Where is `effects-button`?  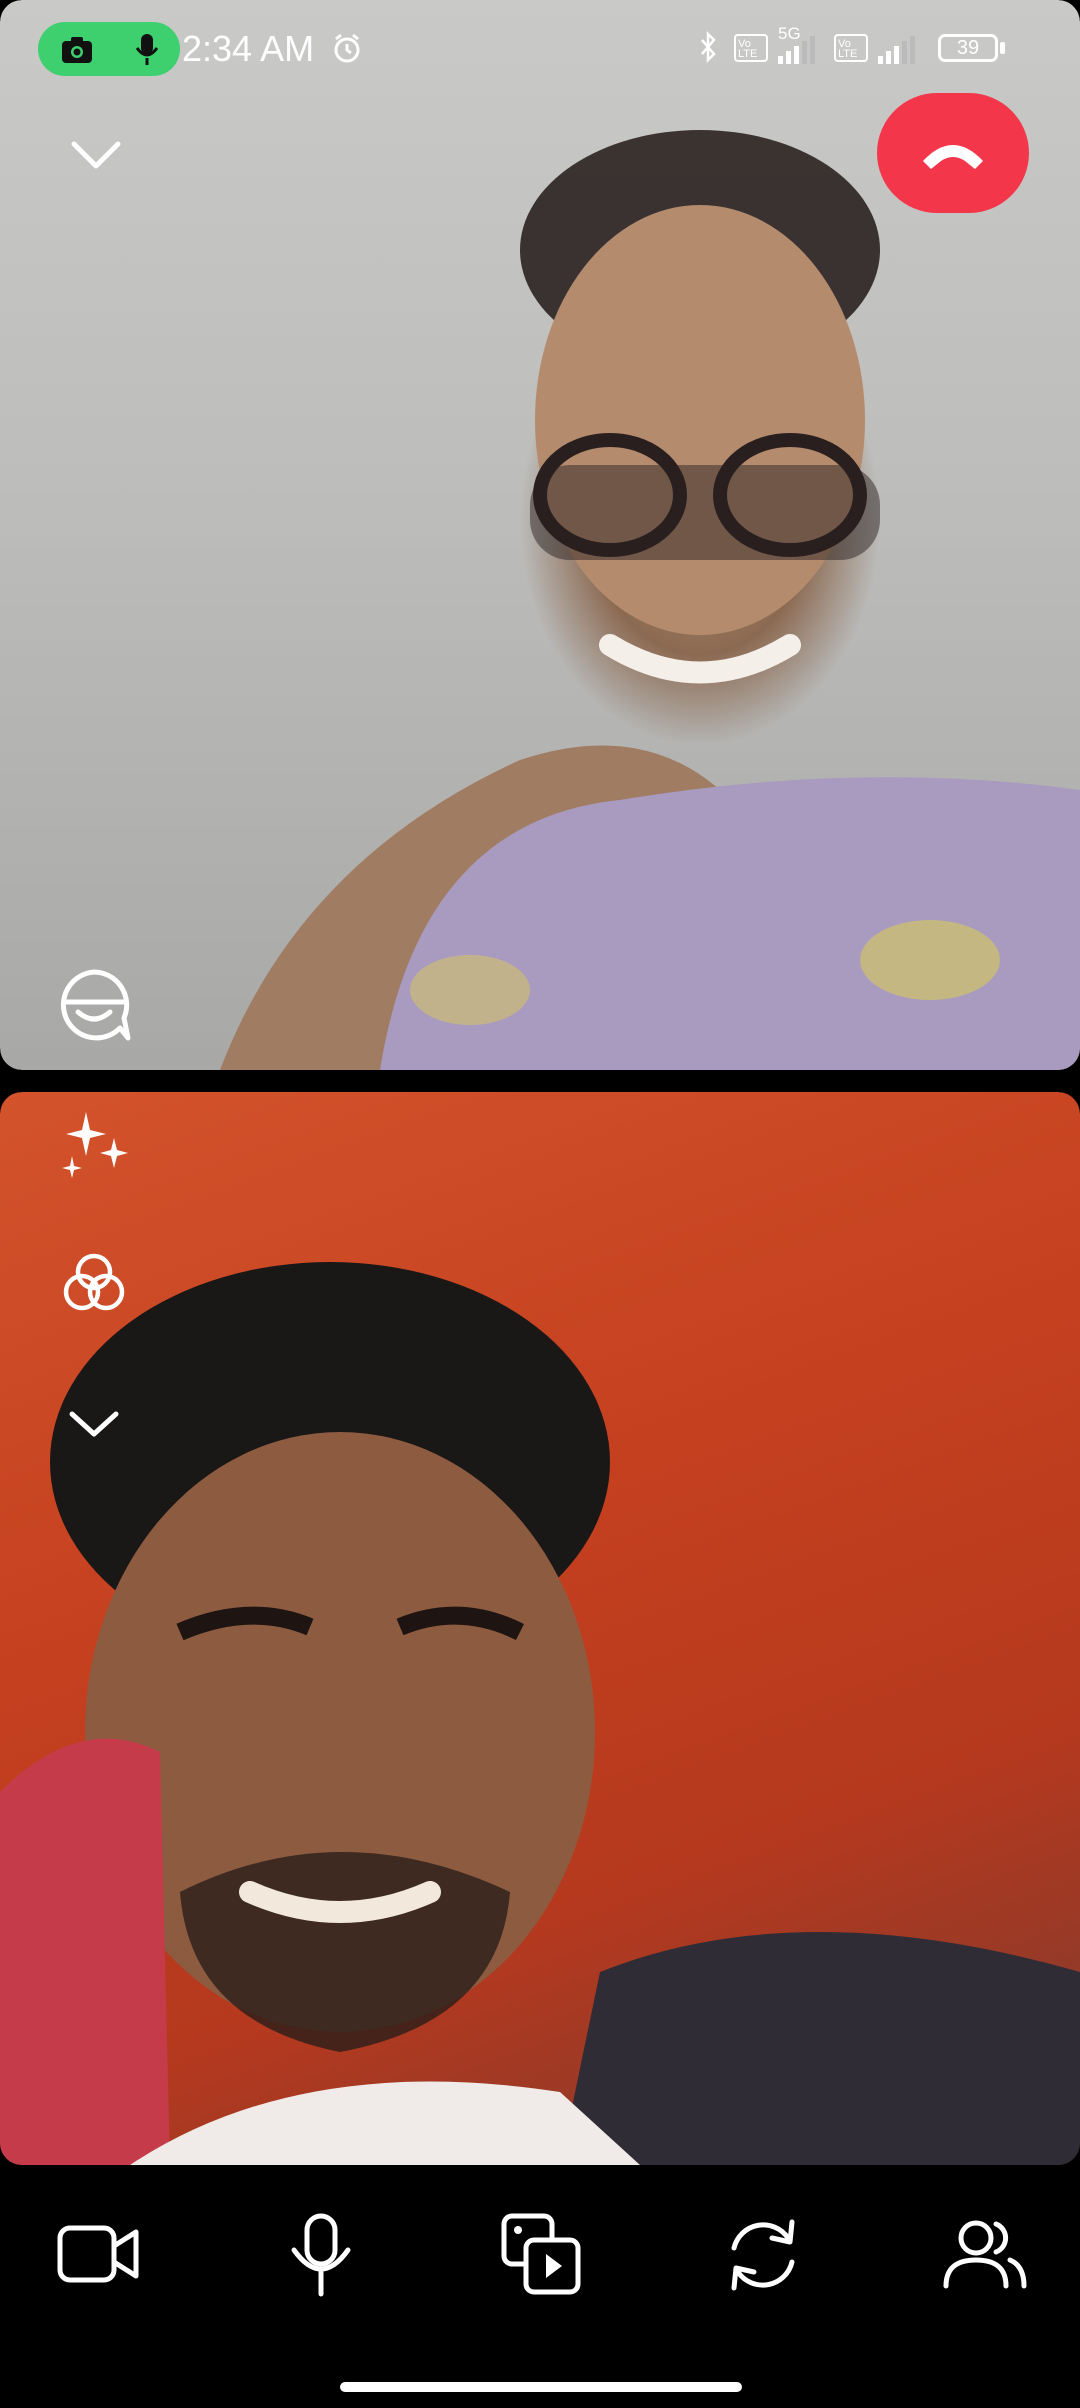
effects-button is located at coordinates (94, 1144).